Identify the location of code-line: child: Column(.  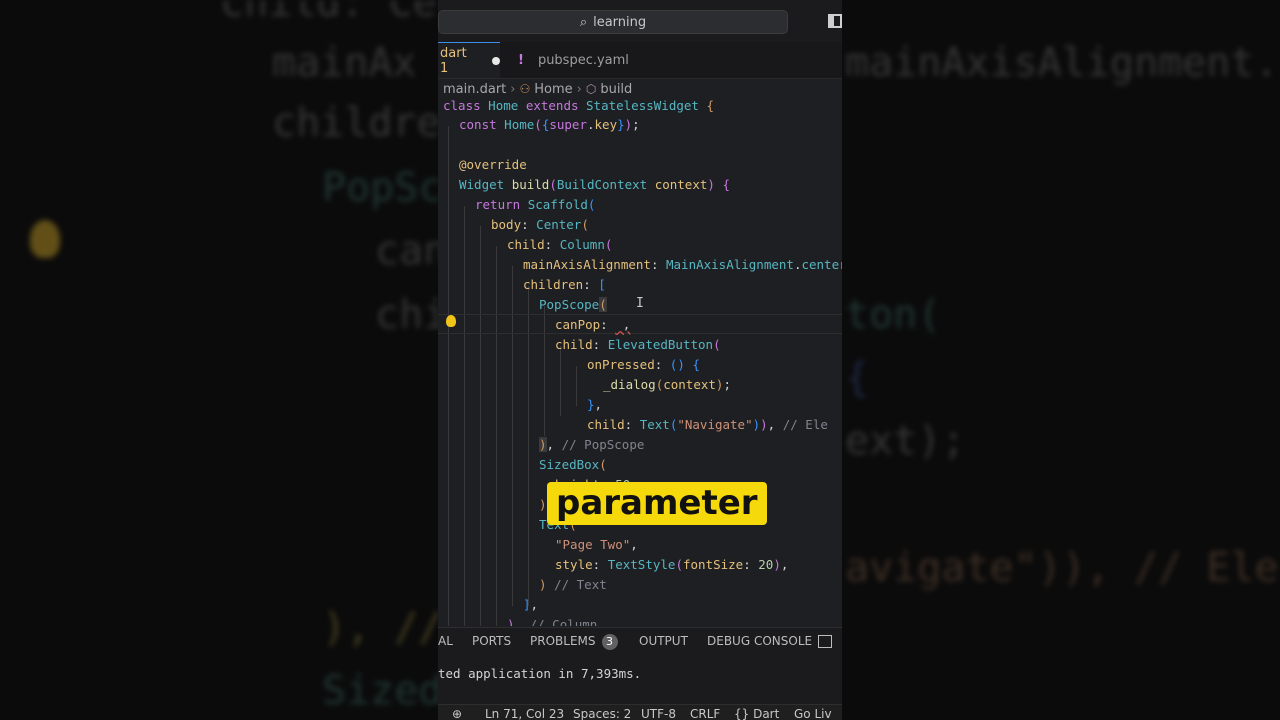
(560, 244).